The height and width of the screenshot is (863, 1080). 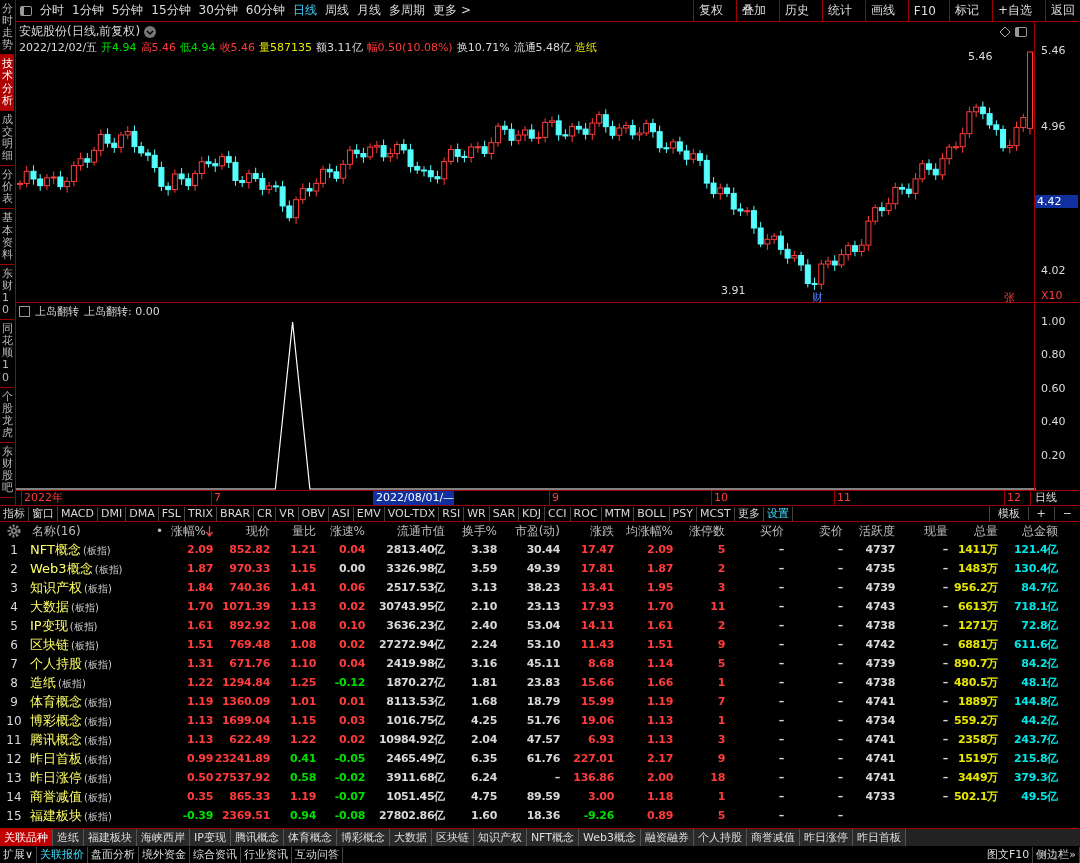 What do you see at coordinates (159, 531) in the screenshot?
I see `column-header: •` at bounding box center [159, 531].